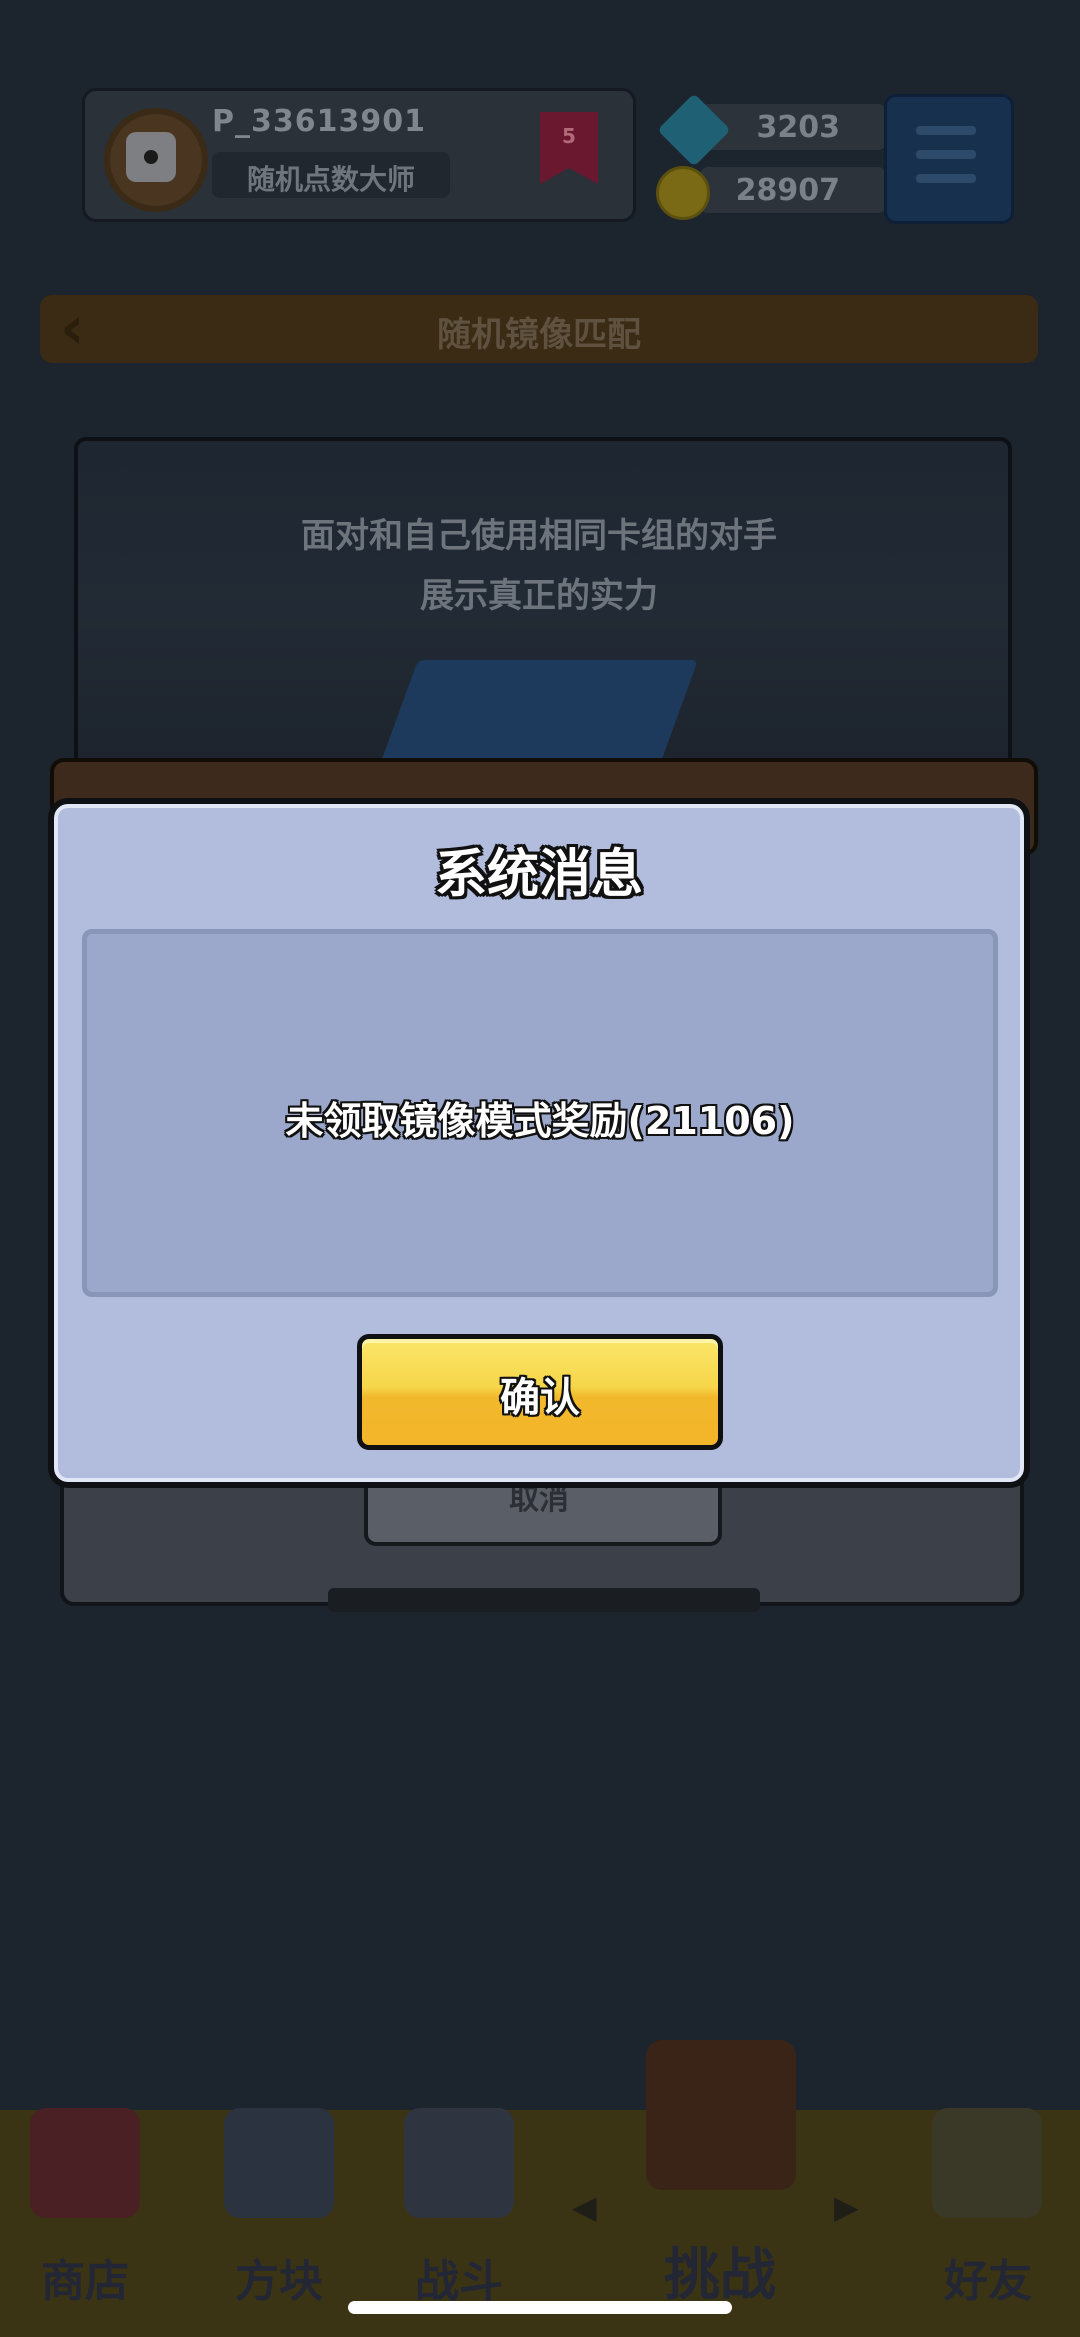 The image size is (1080, 2337). What do you see at coordinates (720, 2270) in the screenshot?
I see `nav-item-challenge: 挑战` at bounding box center [720, 2270].